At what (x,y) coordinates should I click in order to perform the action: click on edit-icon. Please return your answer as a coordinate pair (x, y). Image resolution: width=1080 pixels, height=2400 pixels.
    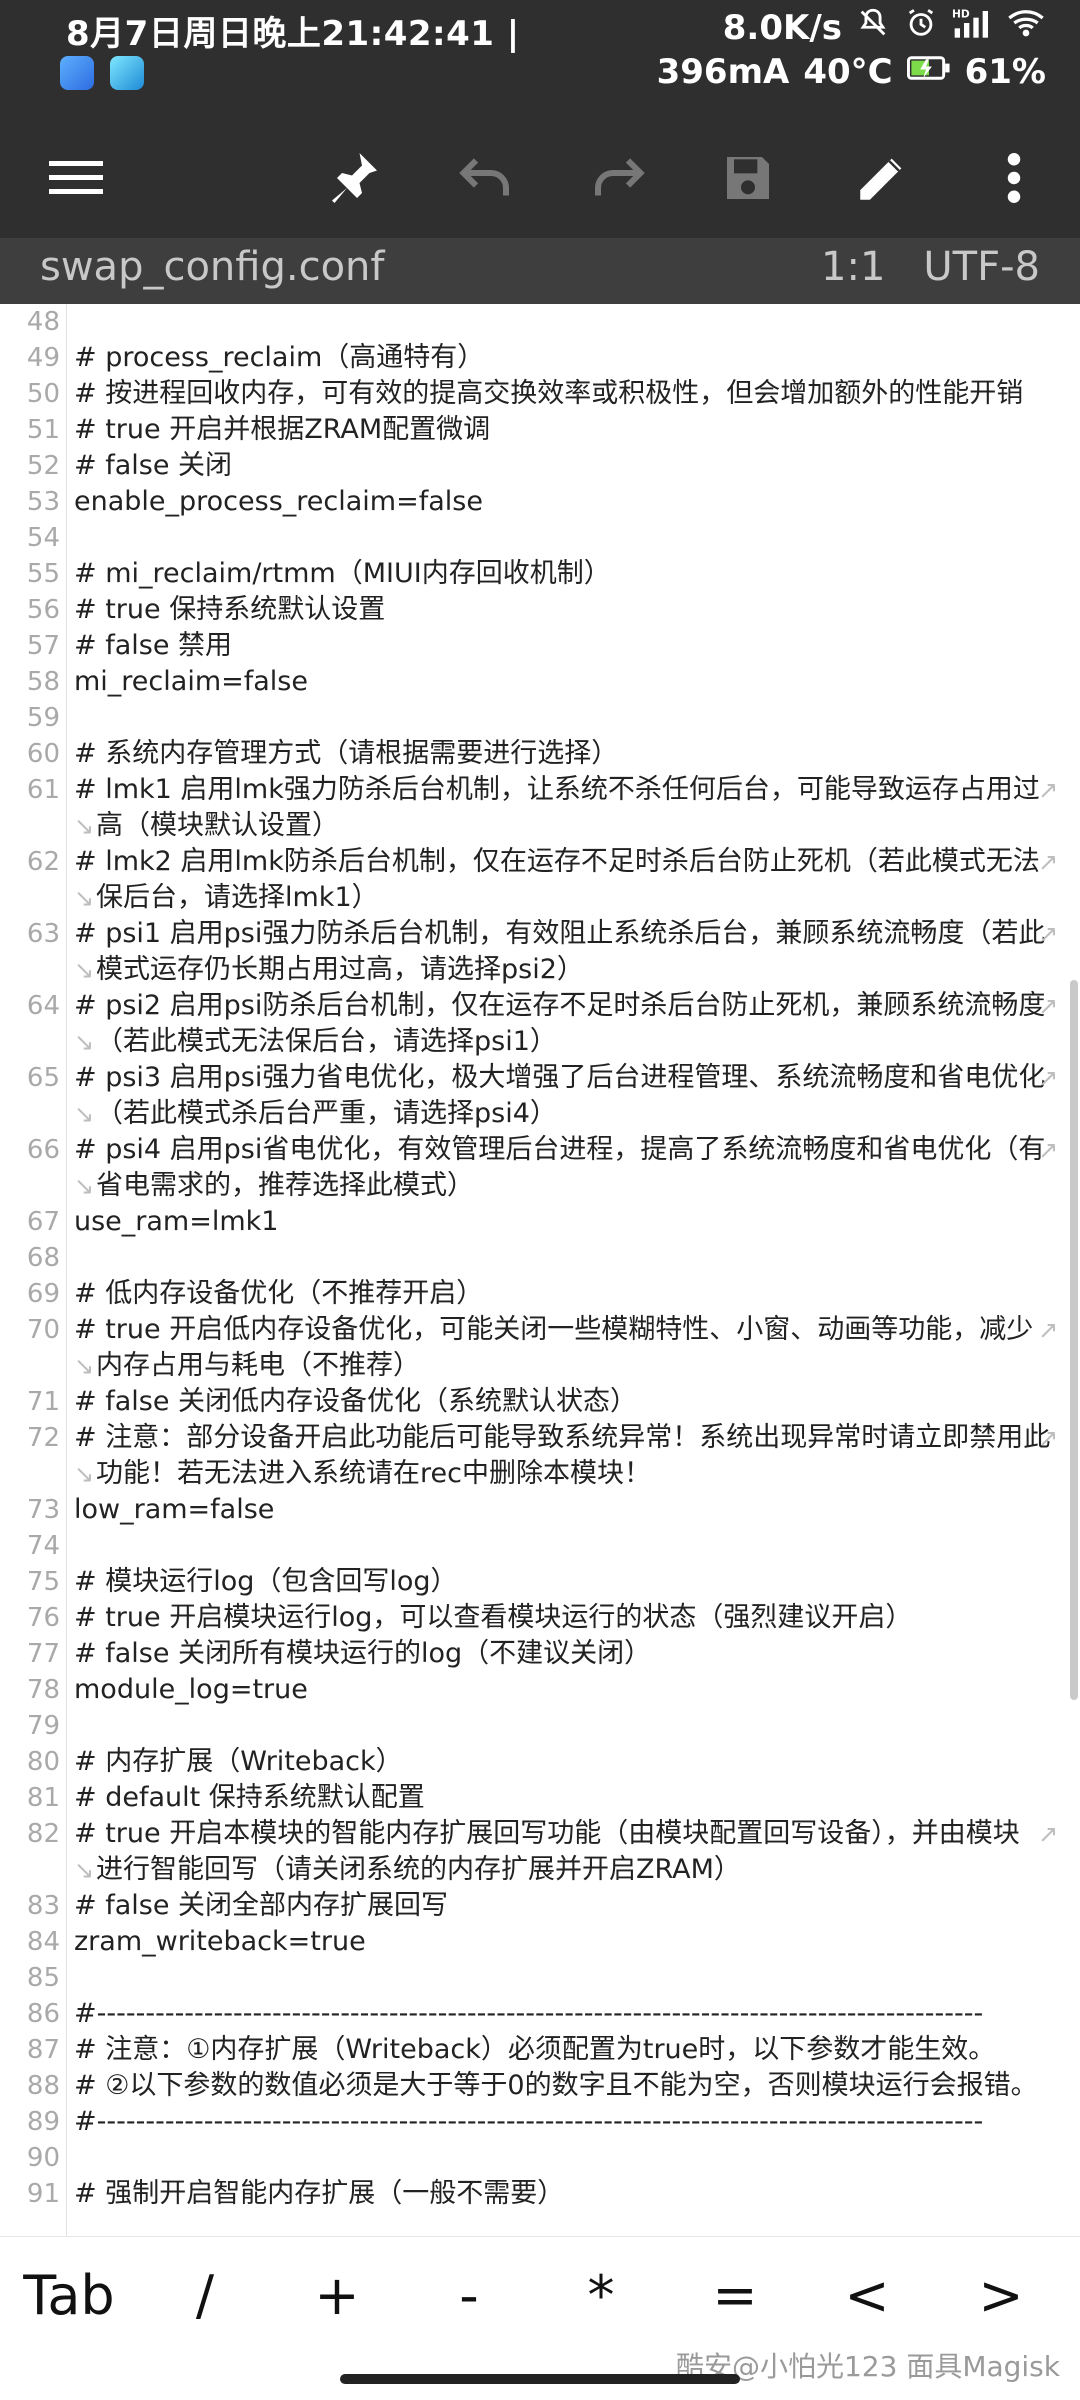
    Looking at the image, I should click on (882, 178).